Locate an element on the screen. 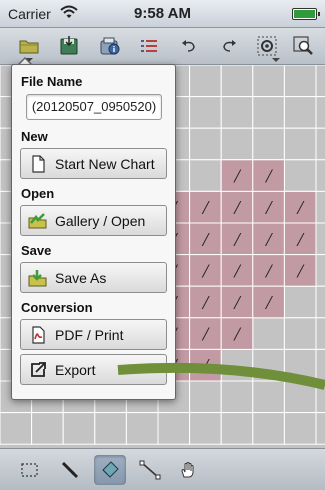 This screenshot has height=490, width=325. green-stroke-overlay is located at coordinates (221, 376).